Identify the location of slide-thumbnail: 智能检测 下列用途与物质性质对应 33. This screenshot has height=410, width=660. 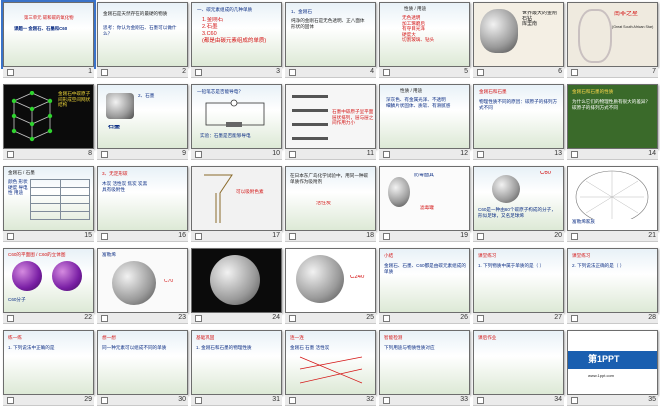
(425, 369).